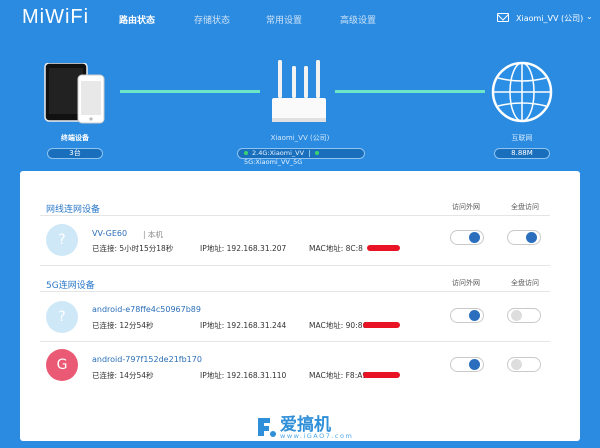 The height and width of the screenshot is (448, 600). I want to click on device-name: android-e78ffe4c50967b89, so click(146, 309).